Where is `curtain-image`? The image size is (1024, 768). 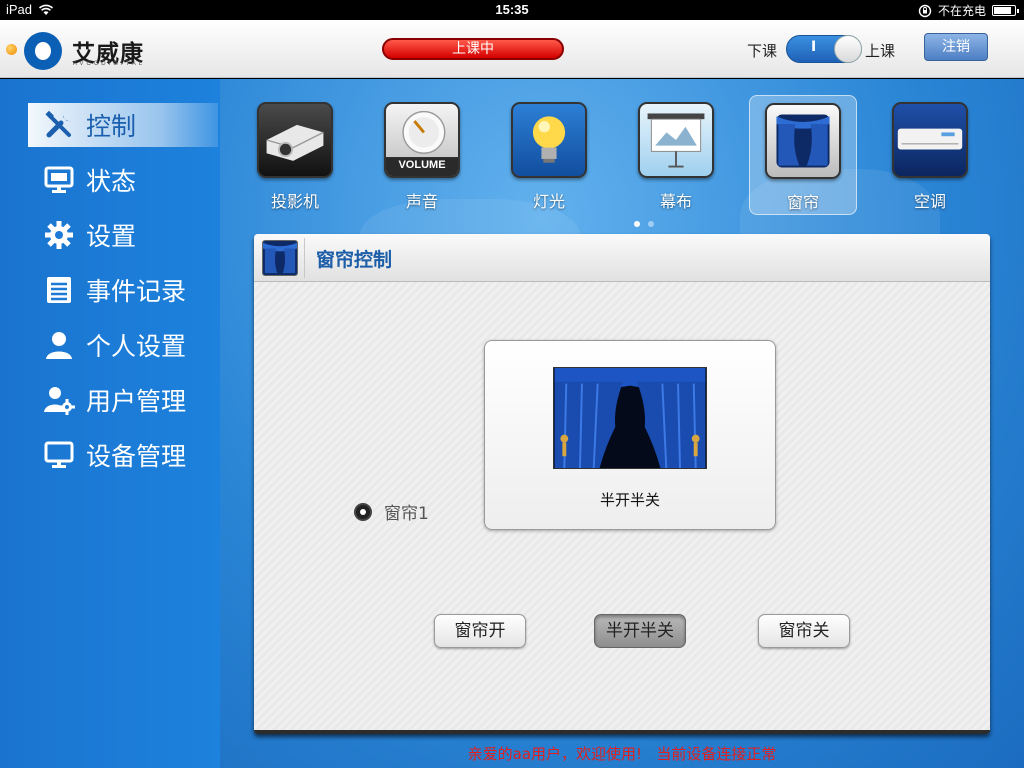
curtain-image is located at coordinates (630, 418).